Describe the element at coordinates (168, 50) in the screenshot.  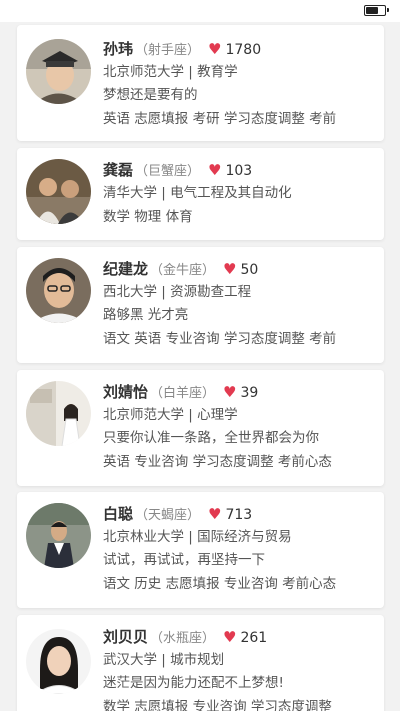
I see `zodiac-sign: （射手座）` at that location.